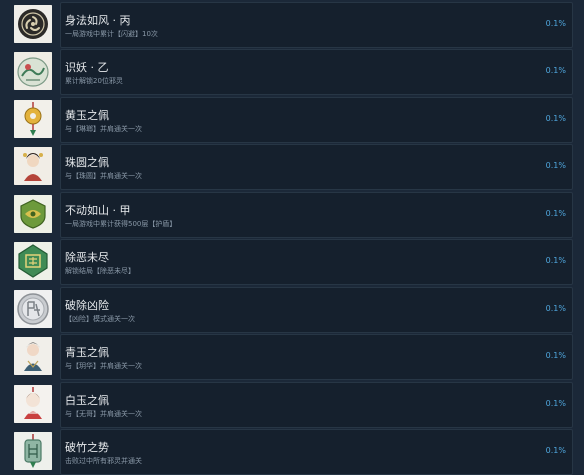 The width and height of the screenshot is (584, 475). What do you see at coordinates (316, 452) in the screenshot?
I see `achievement-panel: 破竹之势 击败过中所有邪灵并通关 0.1%` at bounding box center [316, 452].